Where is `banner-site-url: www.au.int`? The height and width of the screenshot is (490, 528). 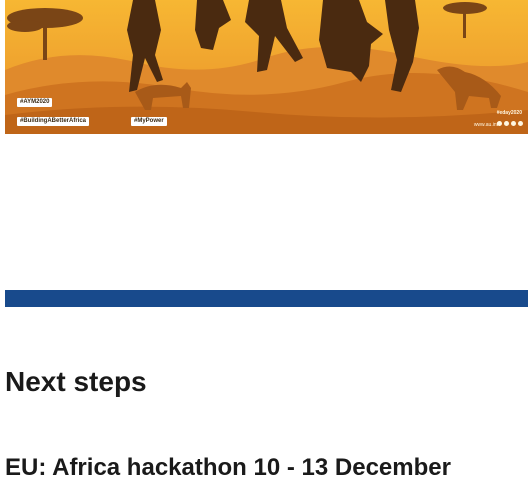
banner-site-url: www.au.int is located at coordinates (485, 125).